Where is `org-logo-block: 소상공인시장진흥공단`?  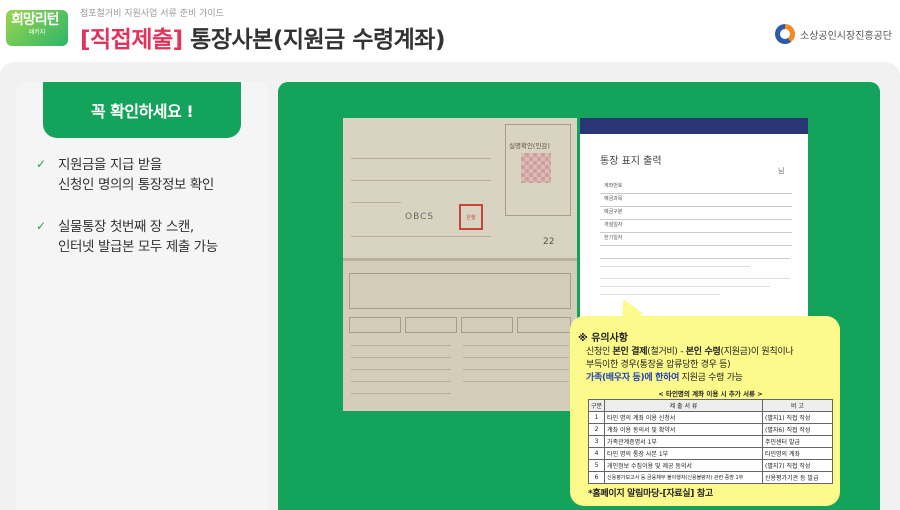
org-logo-block: 소상공인시장진흥공단 is located at coordinates (833, 34).